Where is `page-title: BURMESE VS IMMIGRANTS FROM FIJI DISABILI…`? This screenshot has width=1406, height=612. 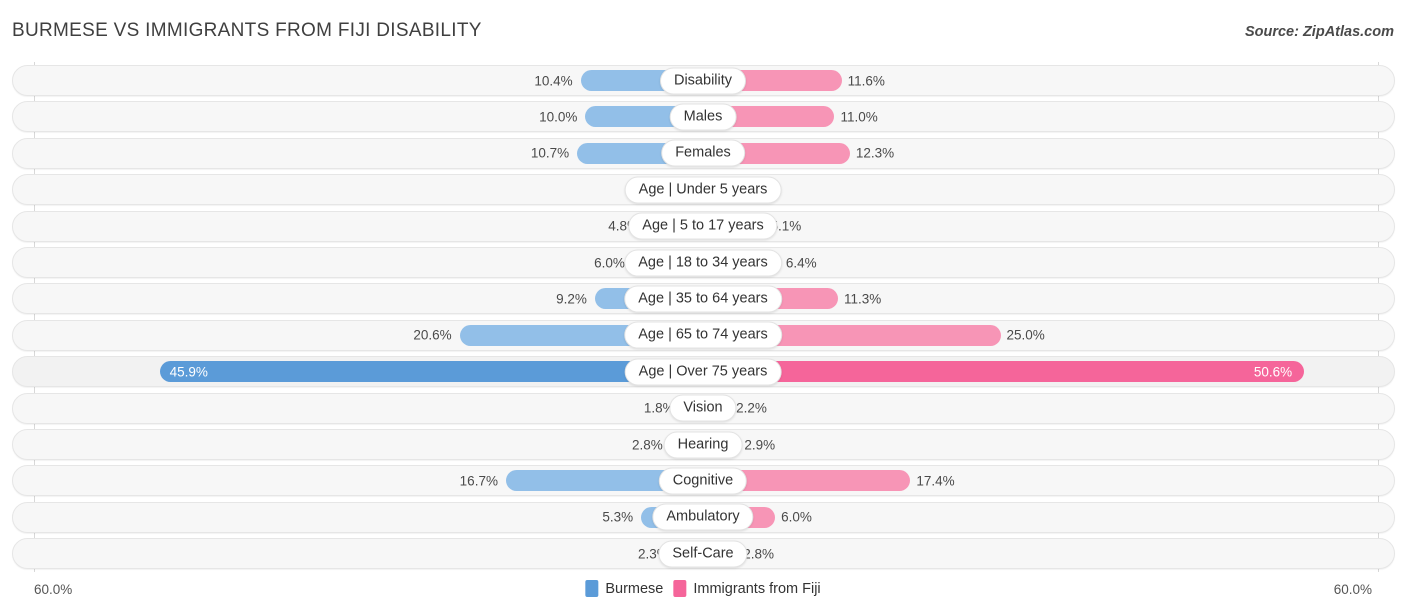 page-title: BURMESE VS IMMIGRANTS FROM FIJI DISABILI… is located at coordinates (247, 30).